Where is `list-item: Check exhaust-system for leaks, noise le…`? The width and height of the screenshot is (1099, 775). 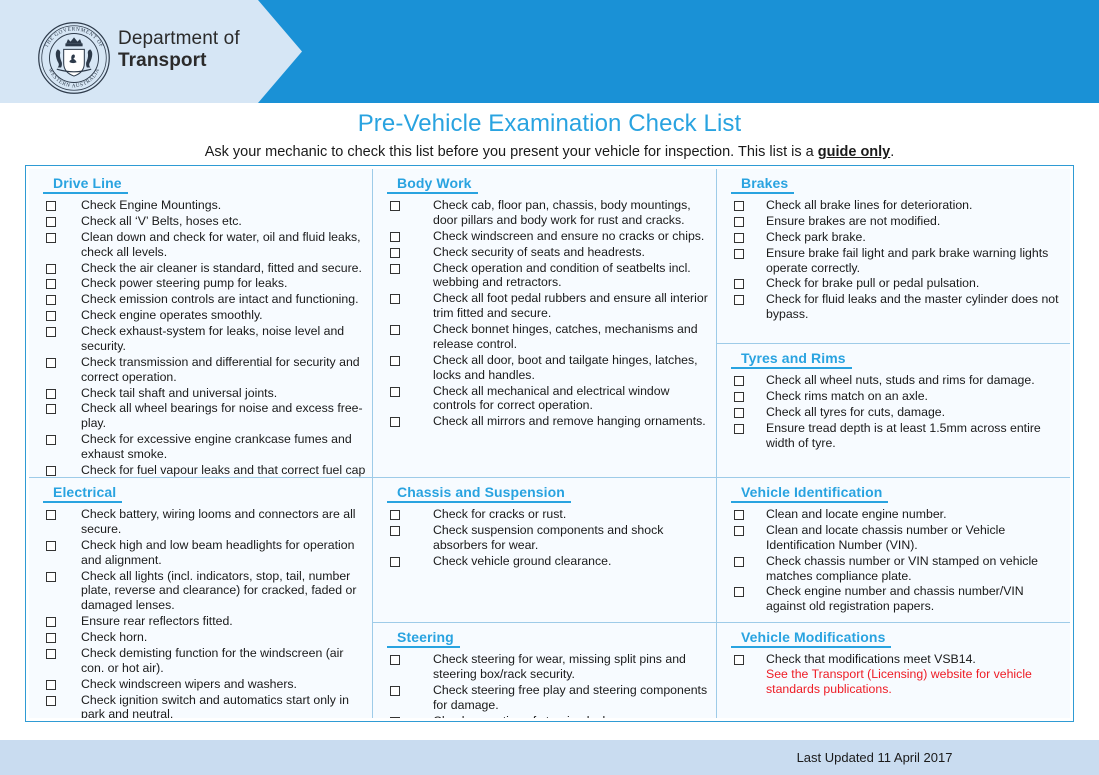 list-item: Check exhaust-system for leaks, noise le… is located at coordinates (200, 339).